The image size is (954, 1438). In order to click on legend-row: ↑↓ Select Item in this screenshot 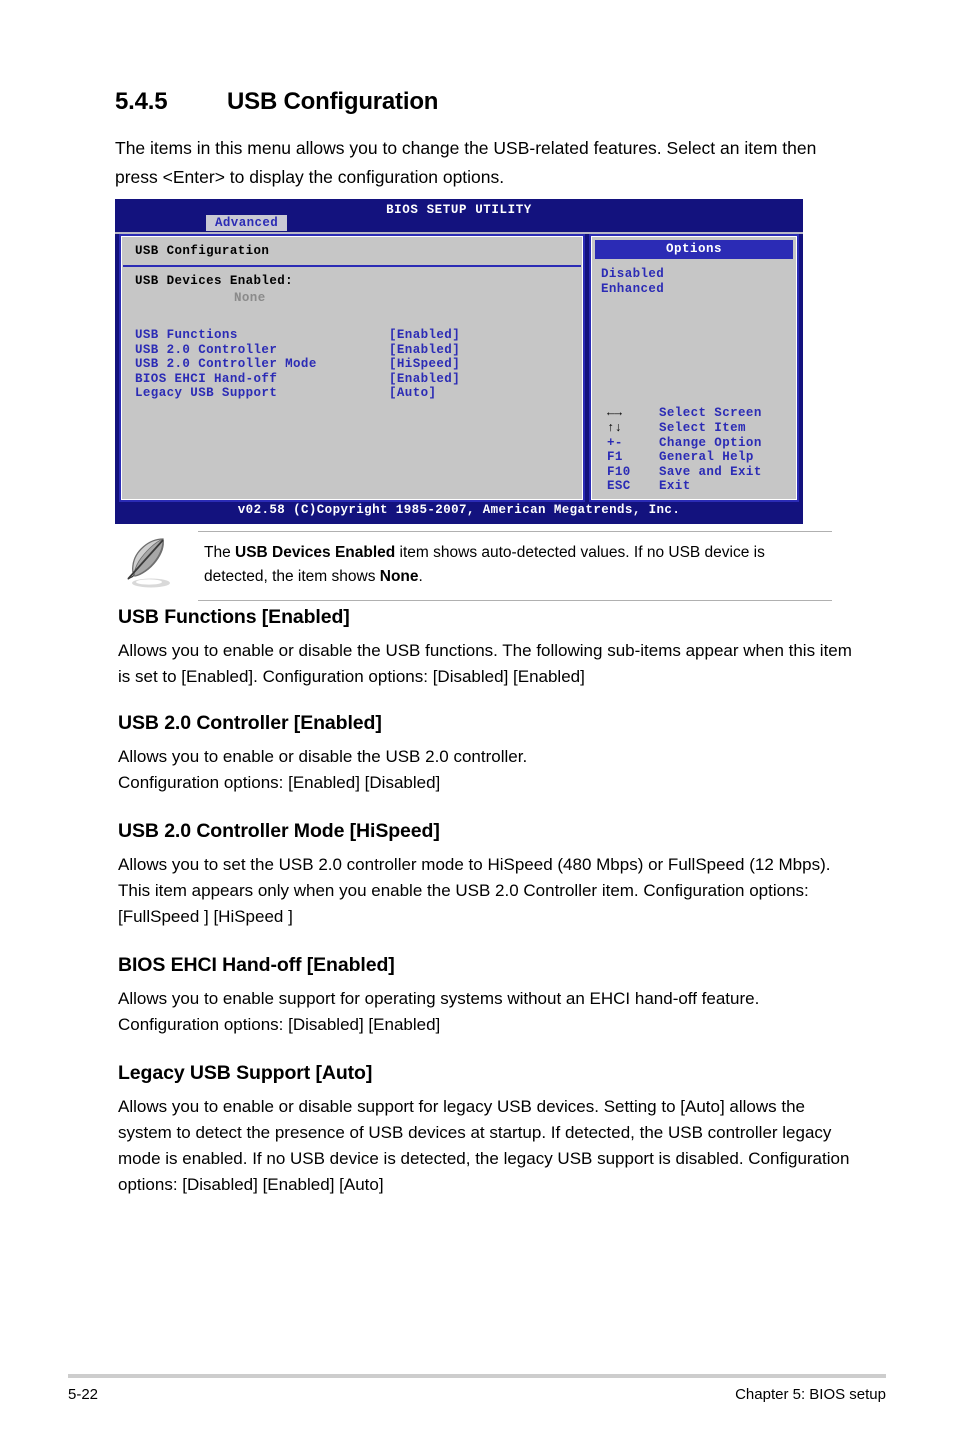, I will do `click(684, 428)`.